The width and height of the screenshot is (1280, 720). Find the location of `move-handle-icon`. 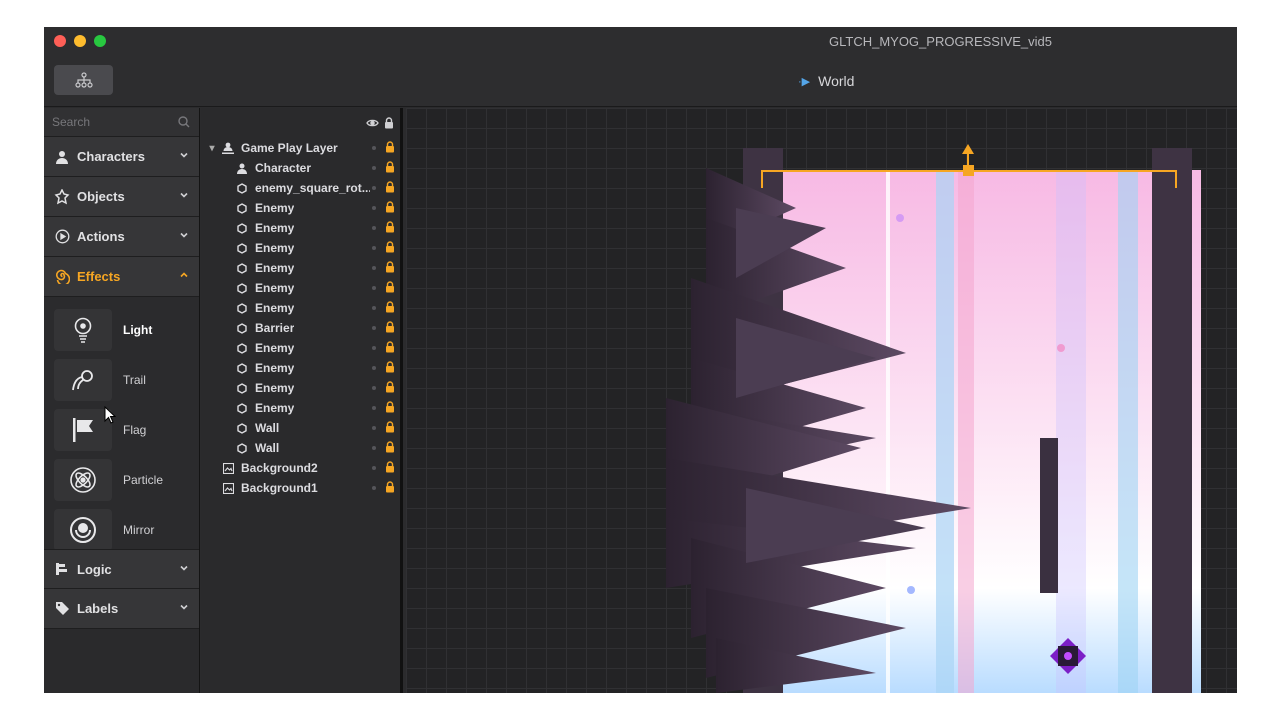

move-handle-icon is located at coordinates (968, 149).